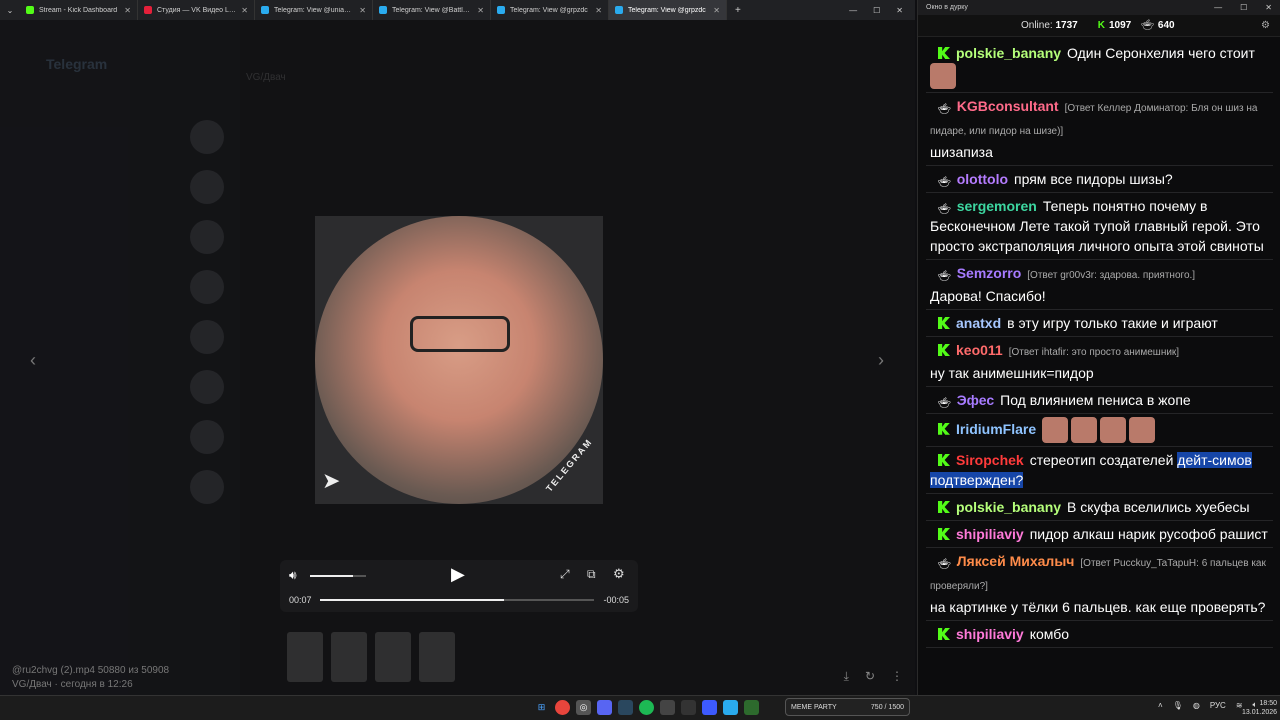 This screenshot has height=720, width=1280. Describe the element at coordinates (667, 707) in the screenshot. I see `obs-icon` at that location.